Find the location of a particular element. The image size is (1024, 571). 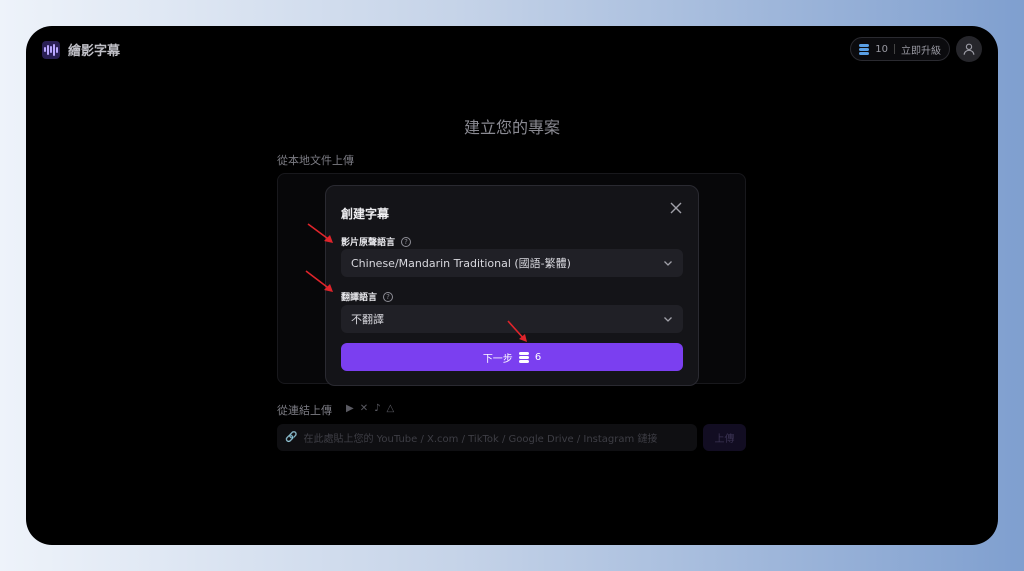

translate-language-value: 不翻譯 is located at coordinates (367, 319).